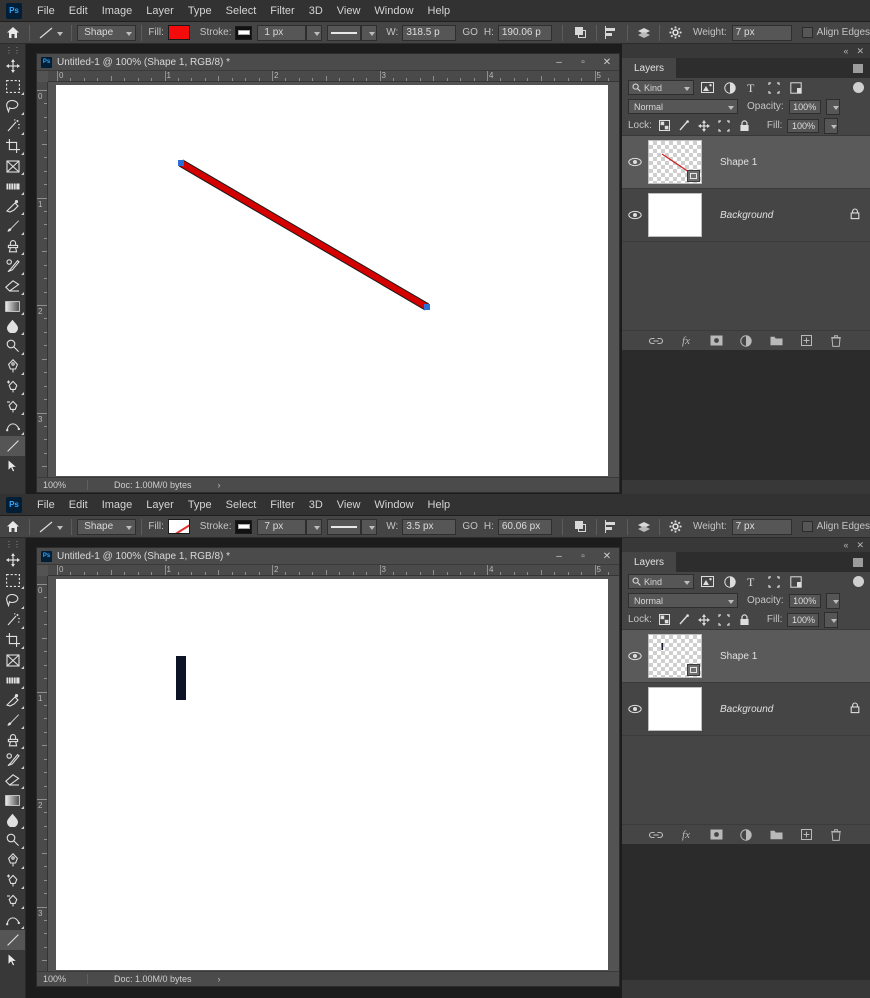  I want to click on lock-transparency-icon, so click(664, 620).